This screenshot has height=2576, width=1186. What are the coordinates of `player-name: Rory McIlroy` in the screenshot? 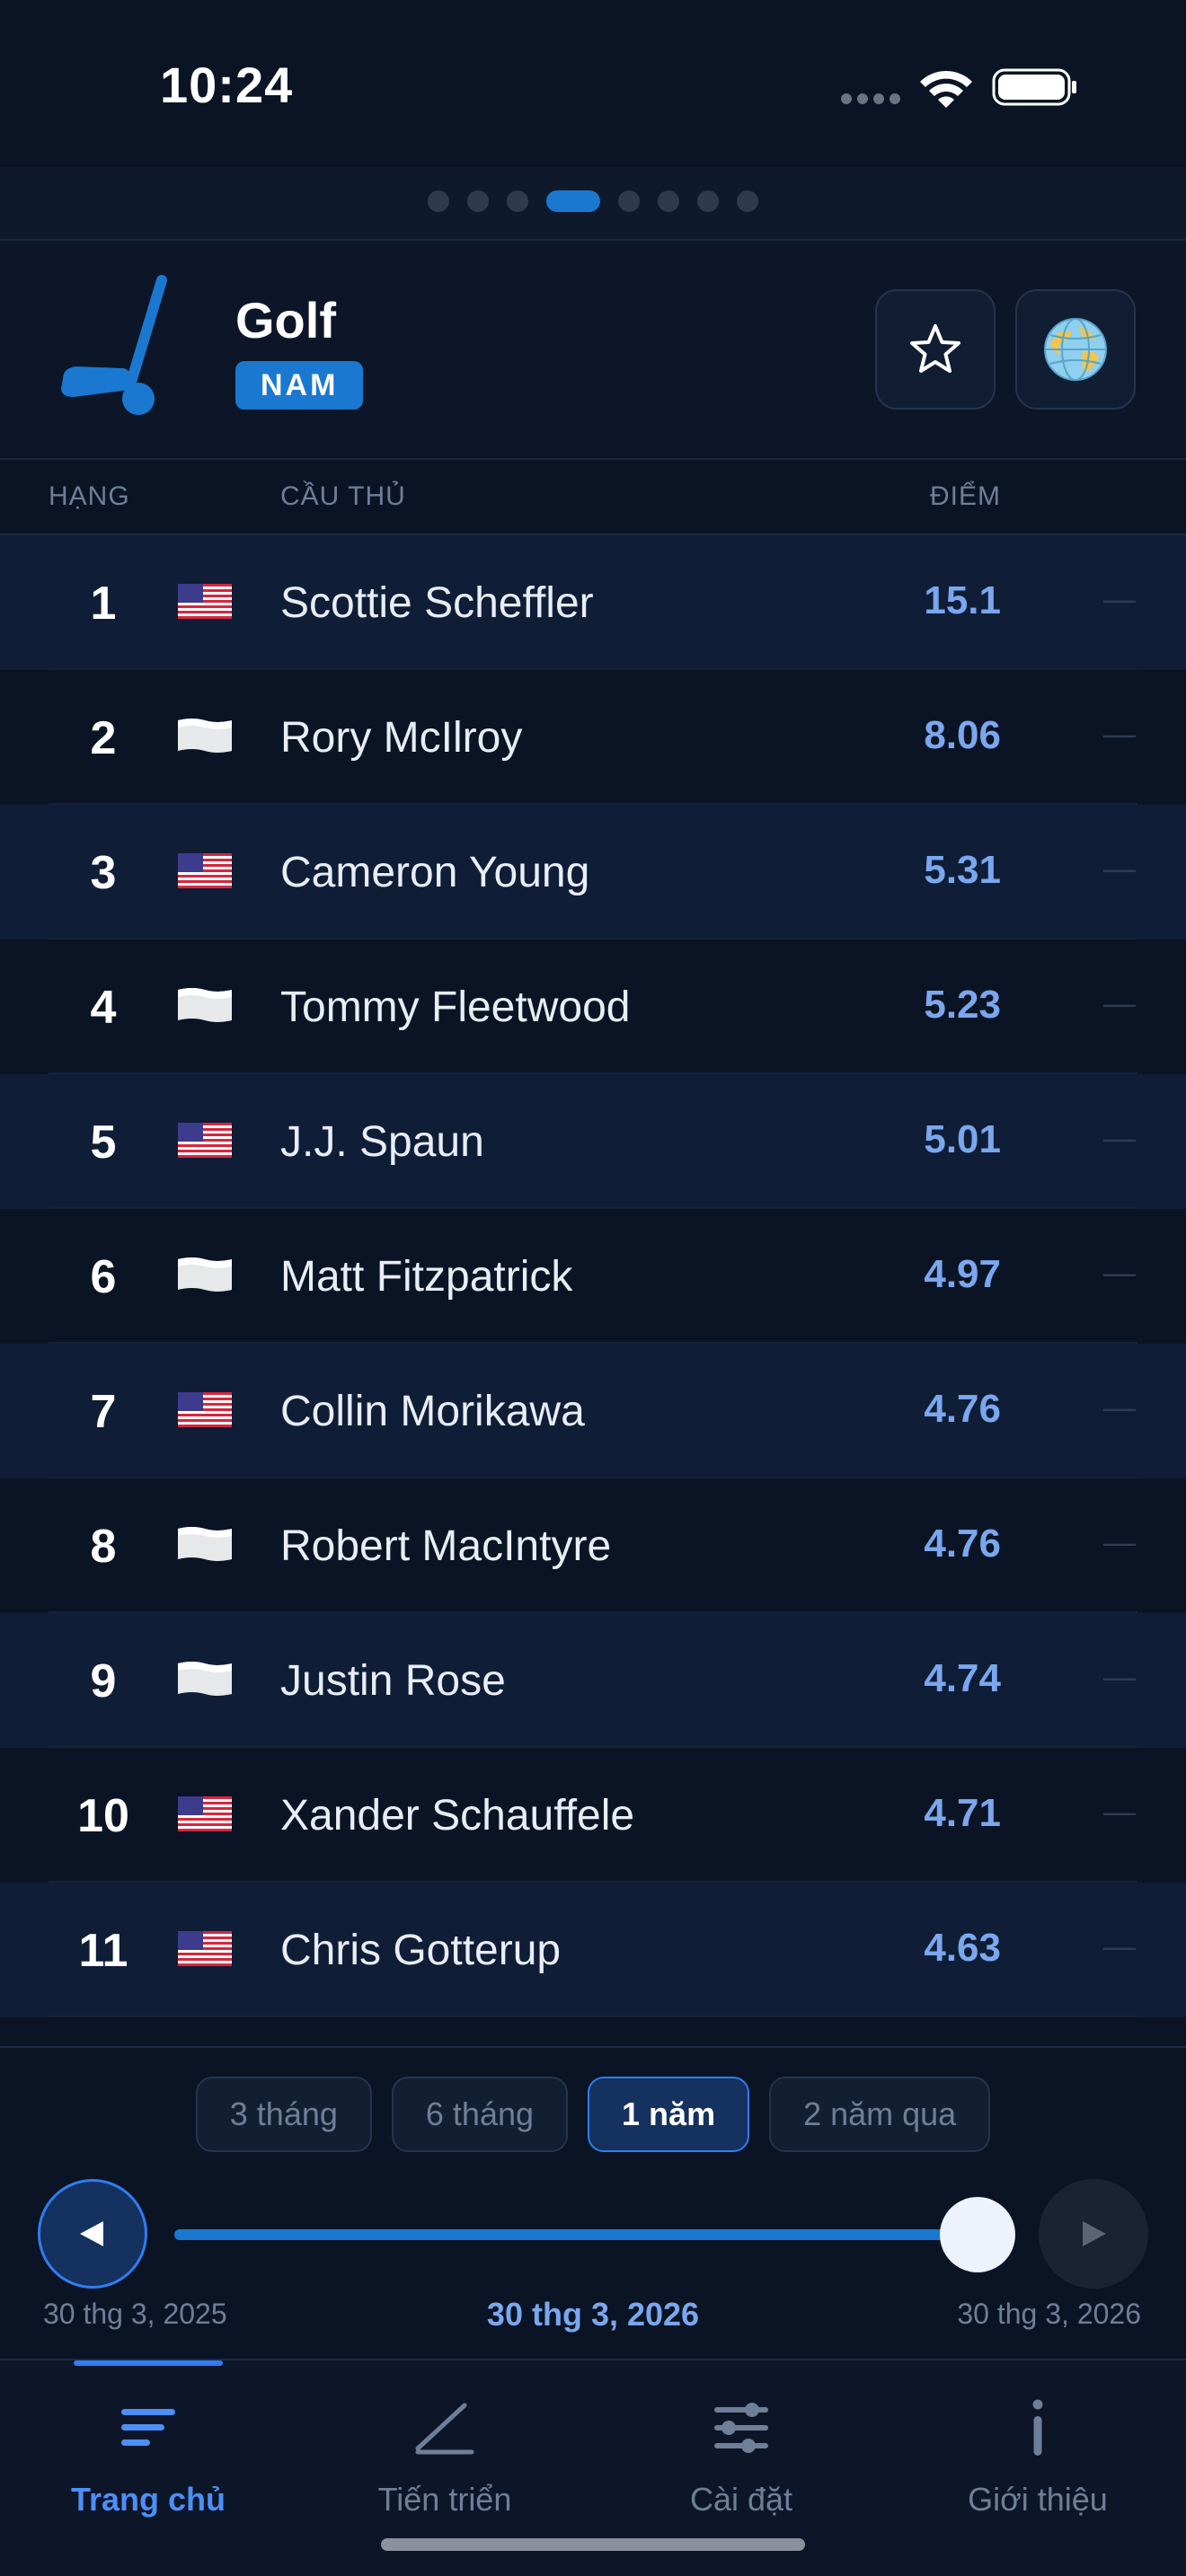 It's located at (401, 738).